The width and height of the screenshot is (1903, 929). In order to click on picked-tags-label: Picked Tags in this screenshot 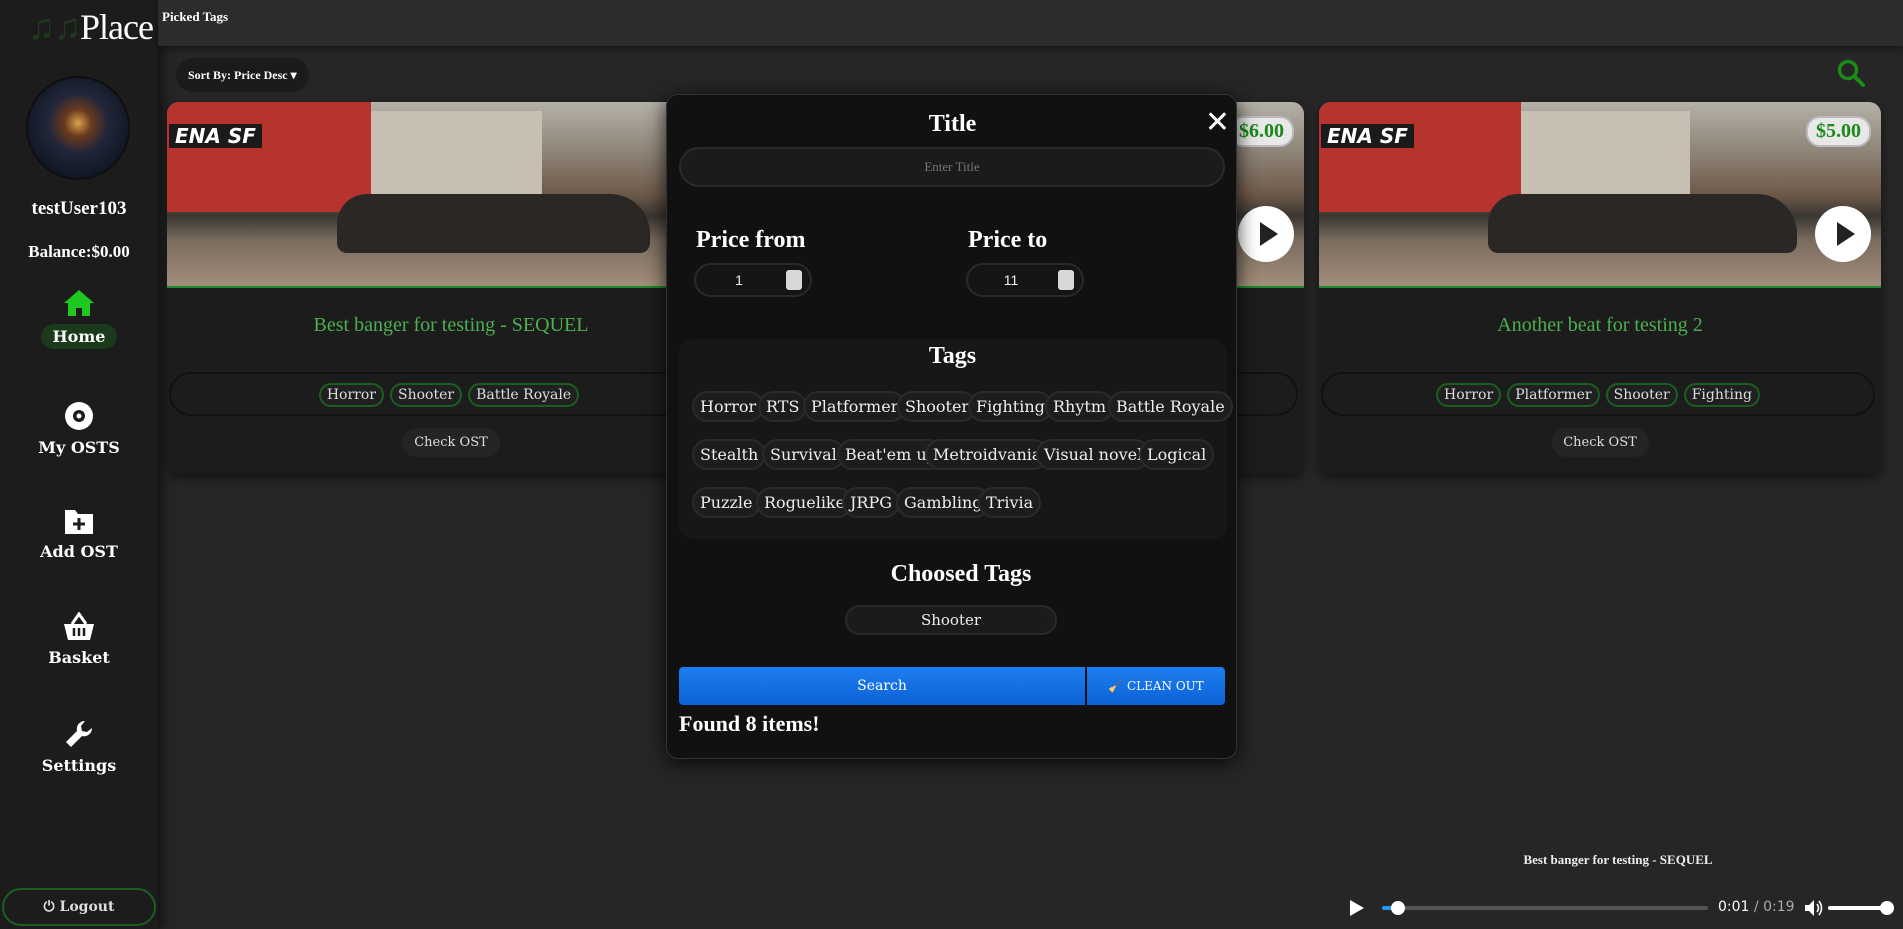, I will do `click(195, 16)`.